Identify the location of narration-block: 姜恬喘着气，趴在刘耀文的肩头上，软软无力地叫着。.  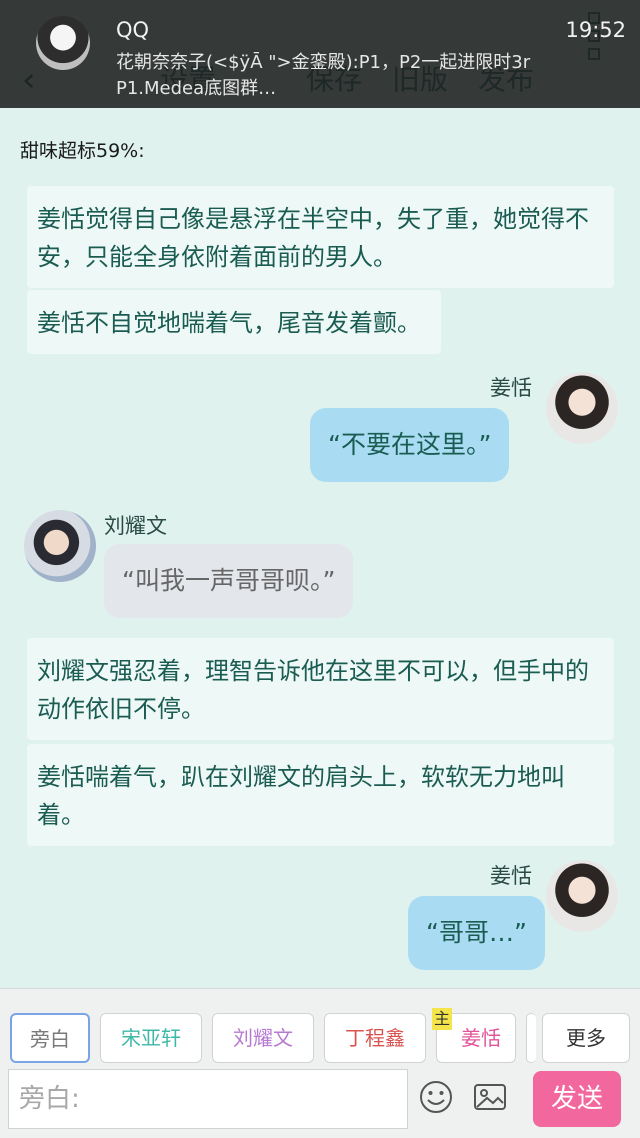
(320, 795).